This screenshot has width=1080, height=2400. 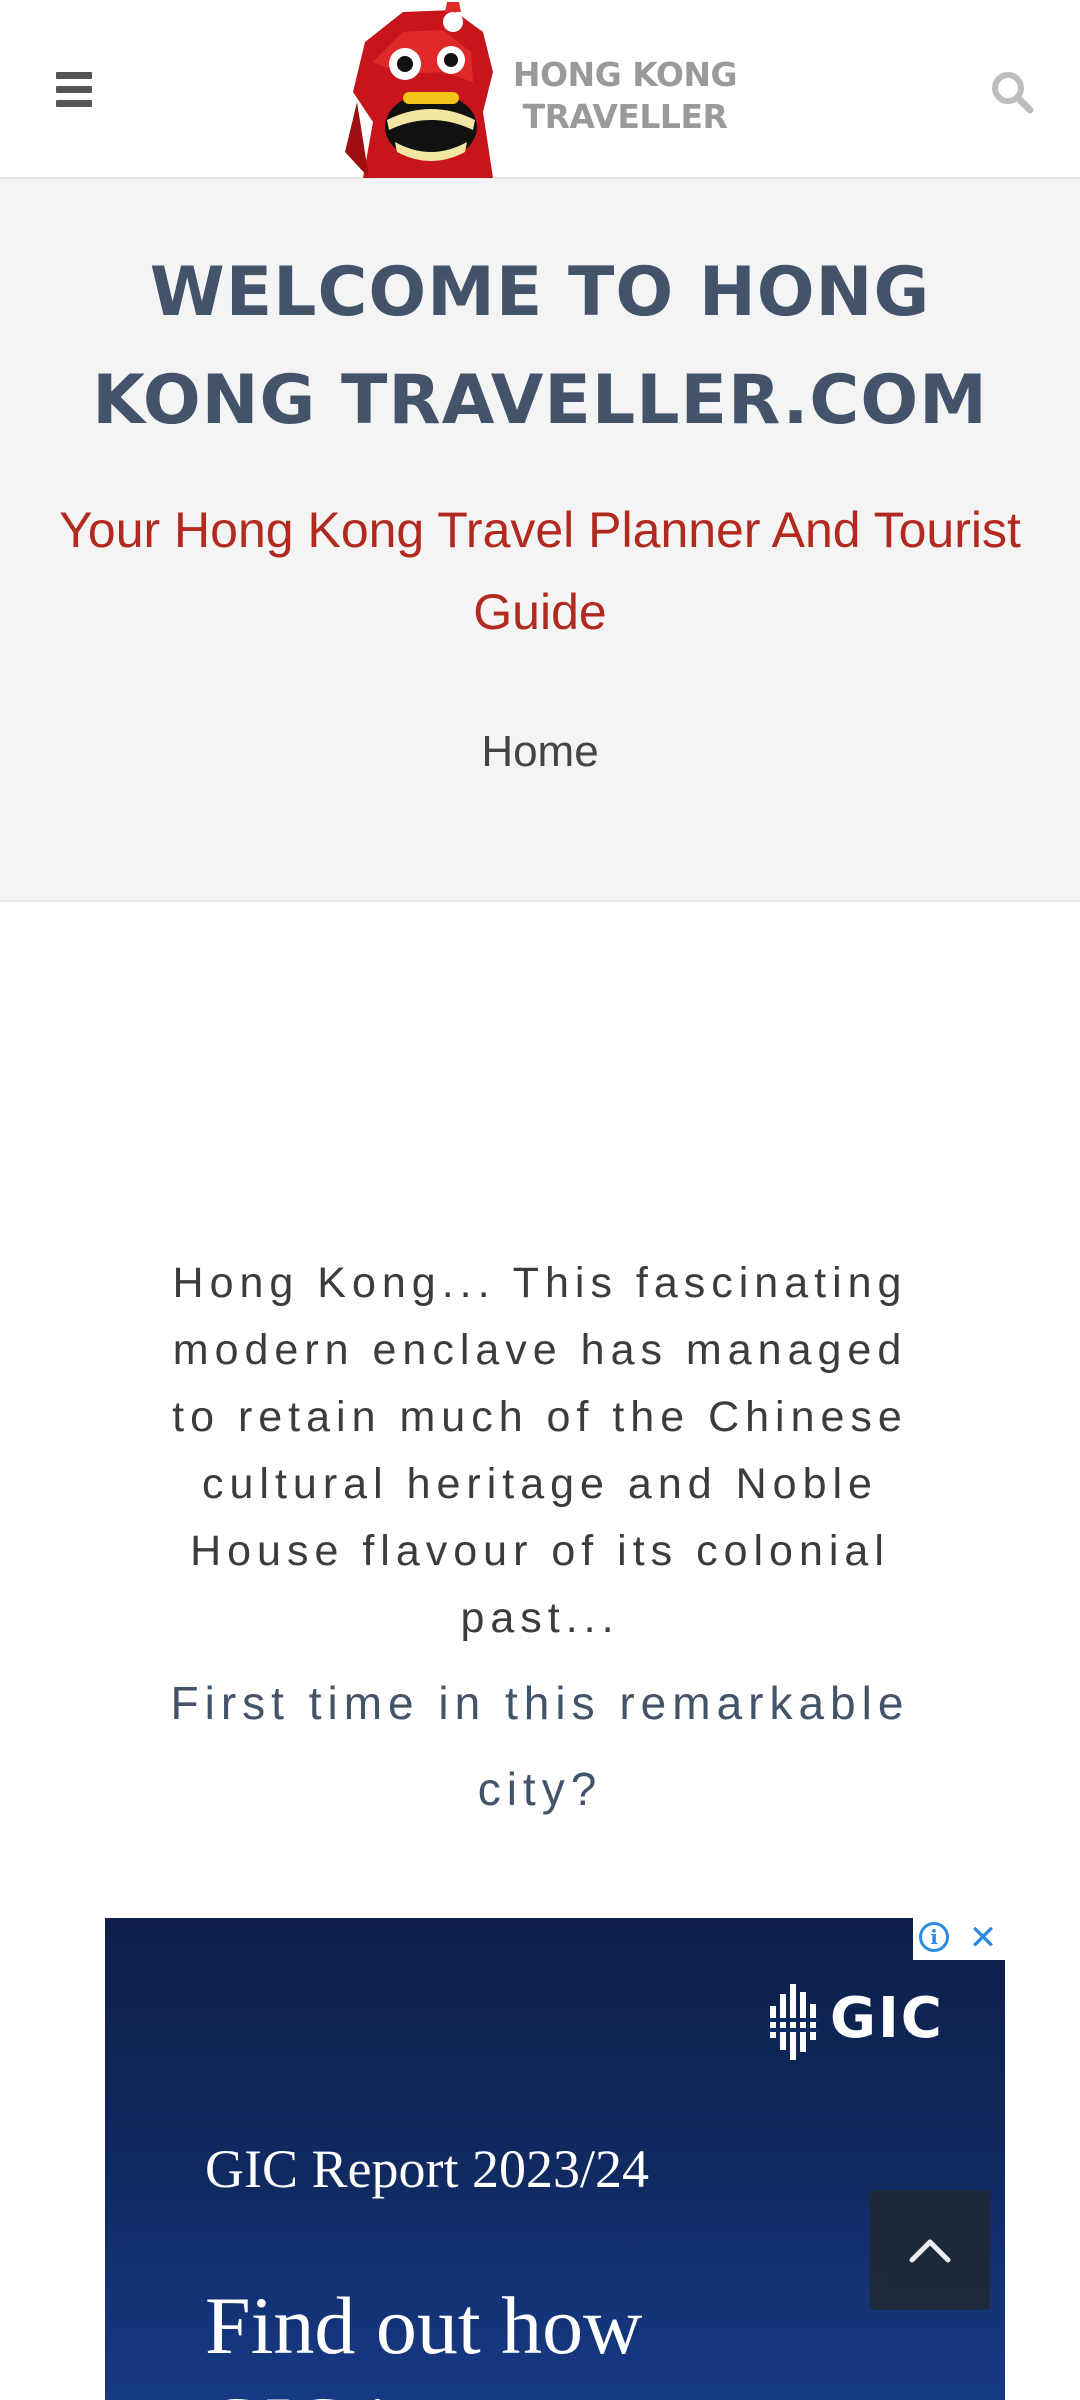 I want to click on page-title: WELCOME TO HONG KONG TRAVELLER.COM, so click(x=540, y=347).